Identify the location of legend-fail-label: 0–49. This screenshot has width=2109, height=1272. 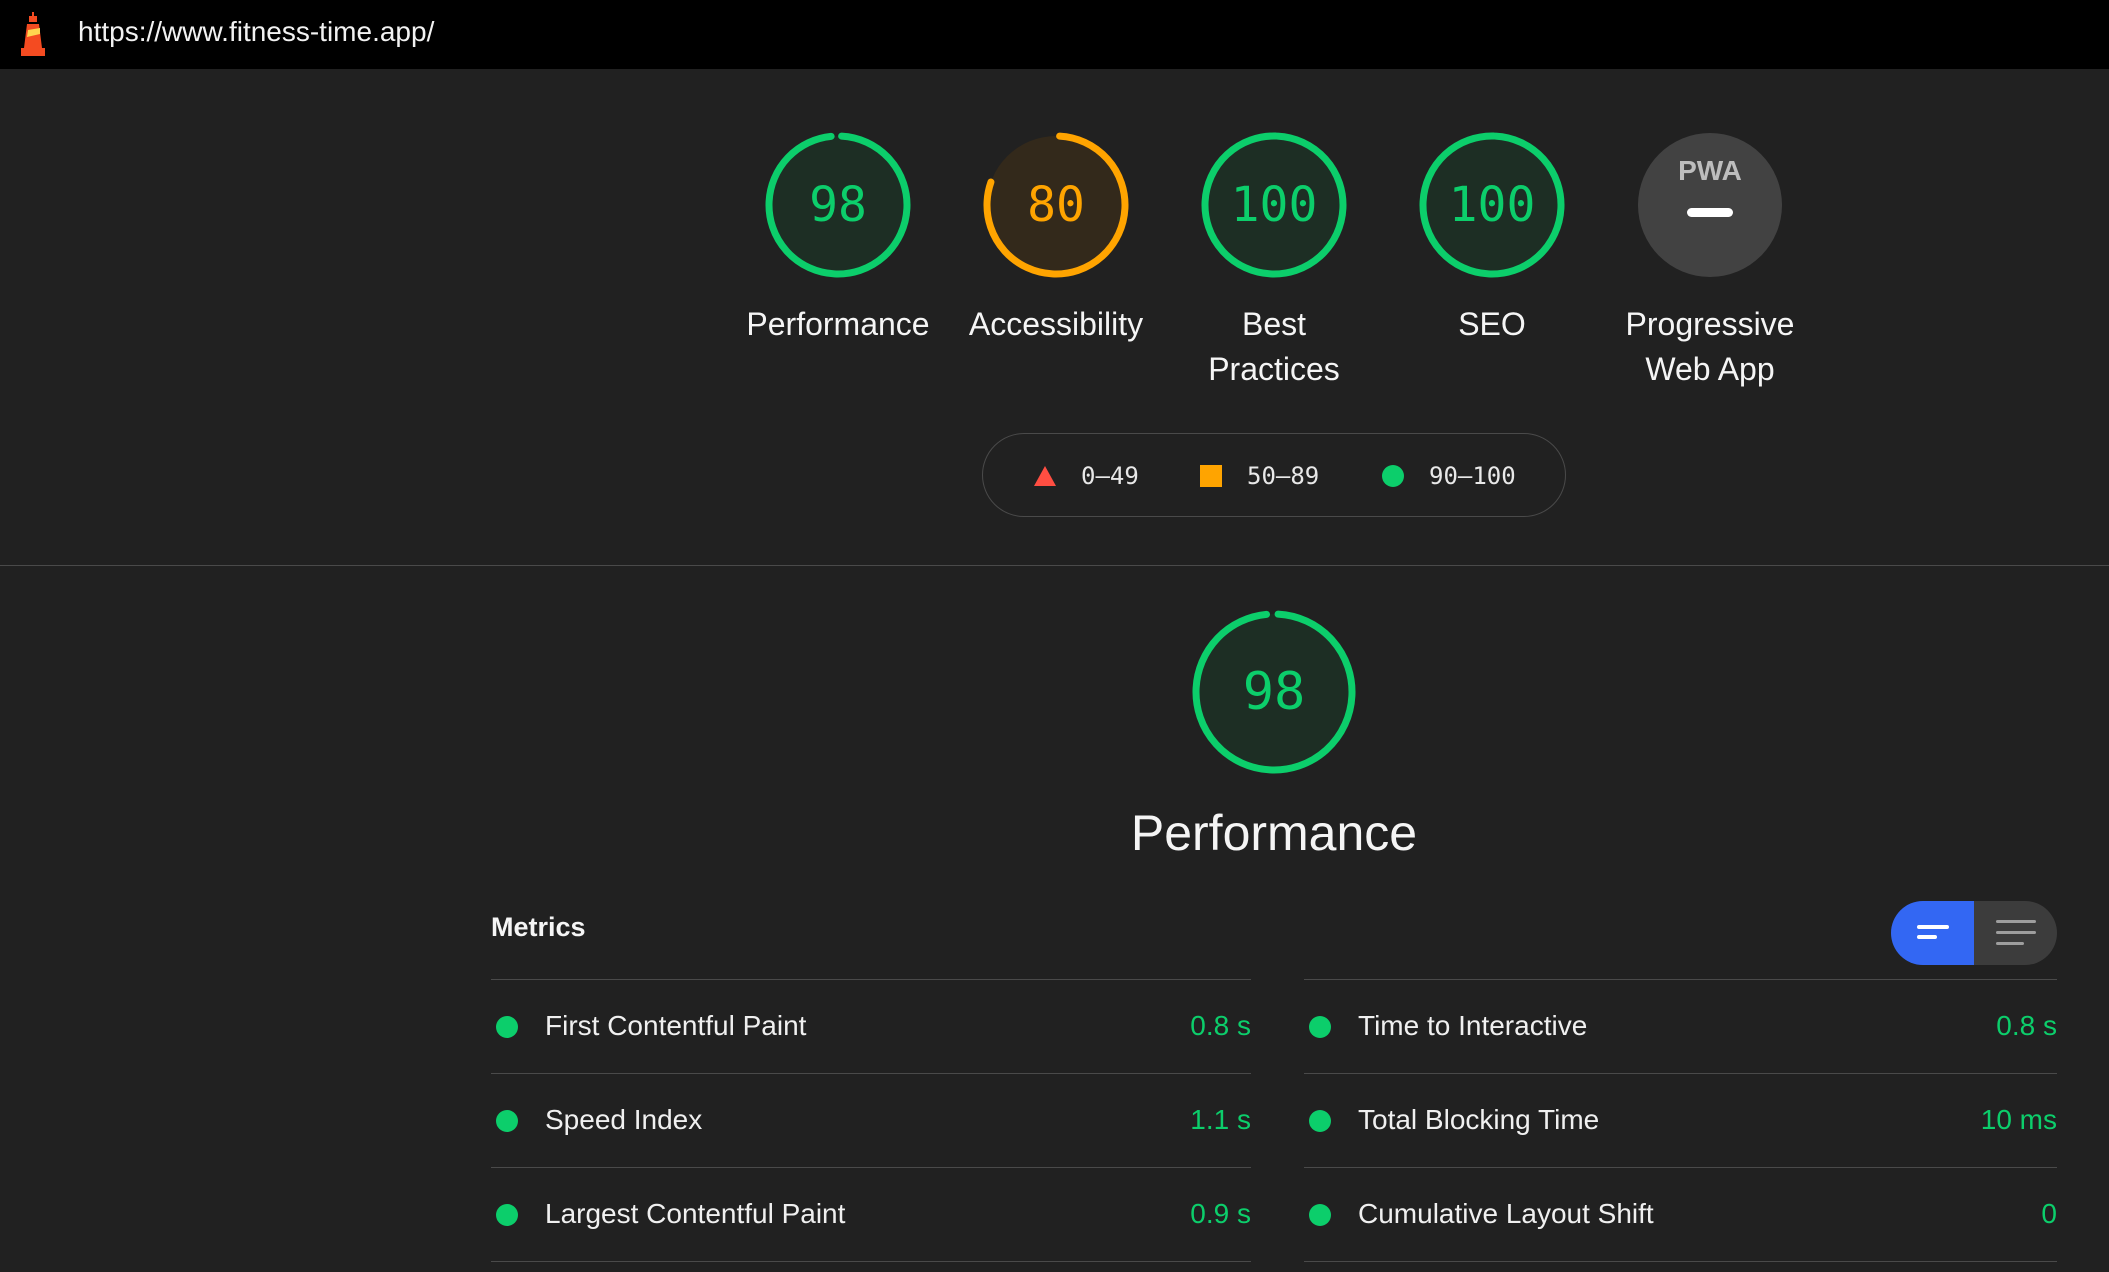
(1110, 476).